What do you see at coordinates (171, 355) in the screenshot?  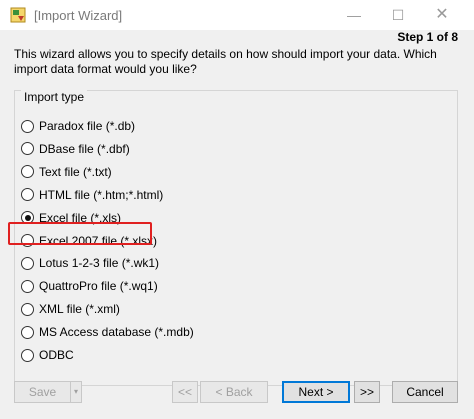 I see `import-type-option: ODBC` at bounding box center [171, 355].